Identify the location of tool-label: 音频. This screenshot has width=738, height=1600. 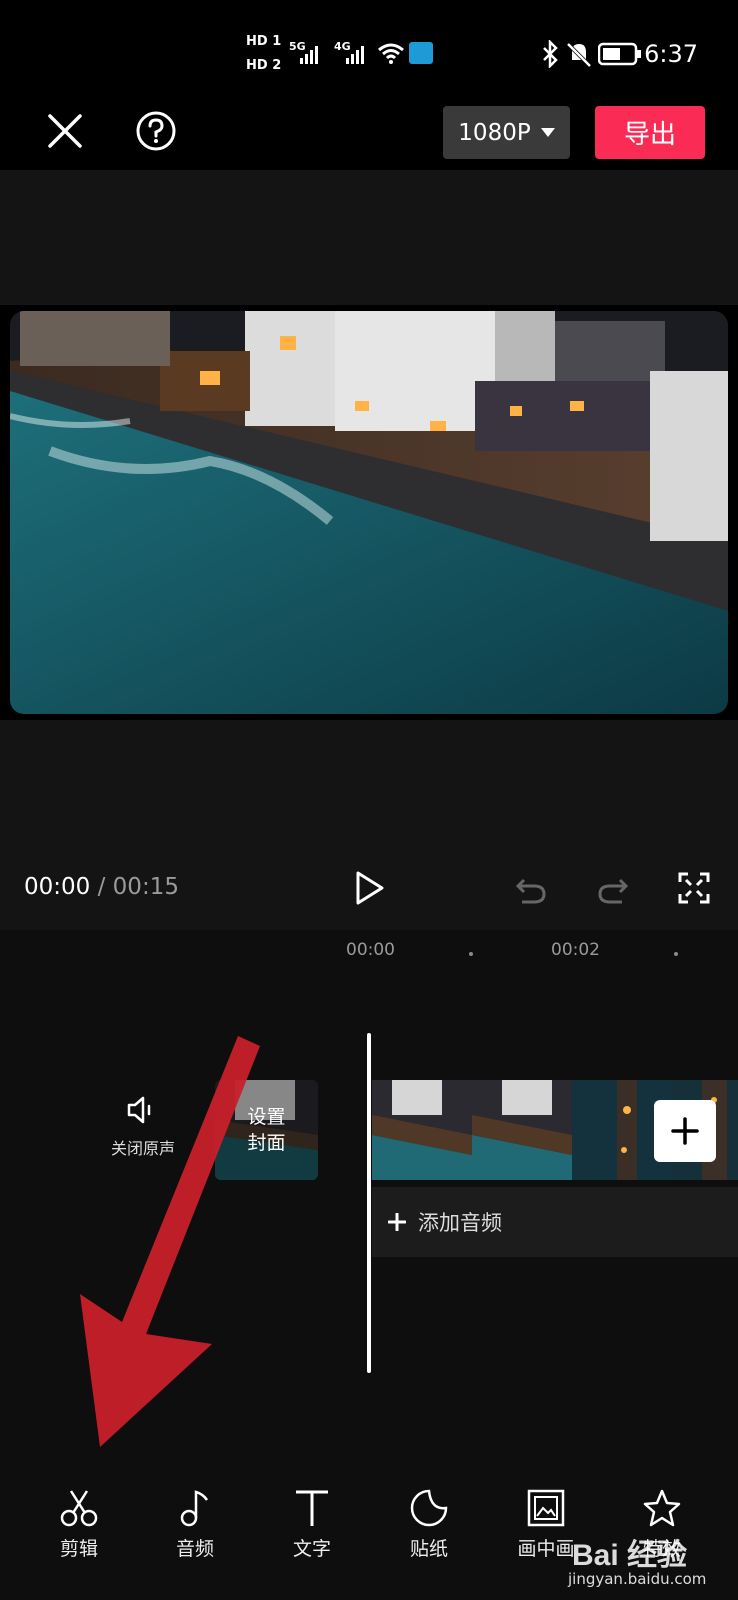
(194, 1549).